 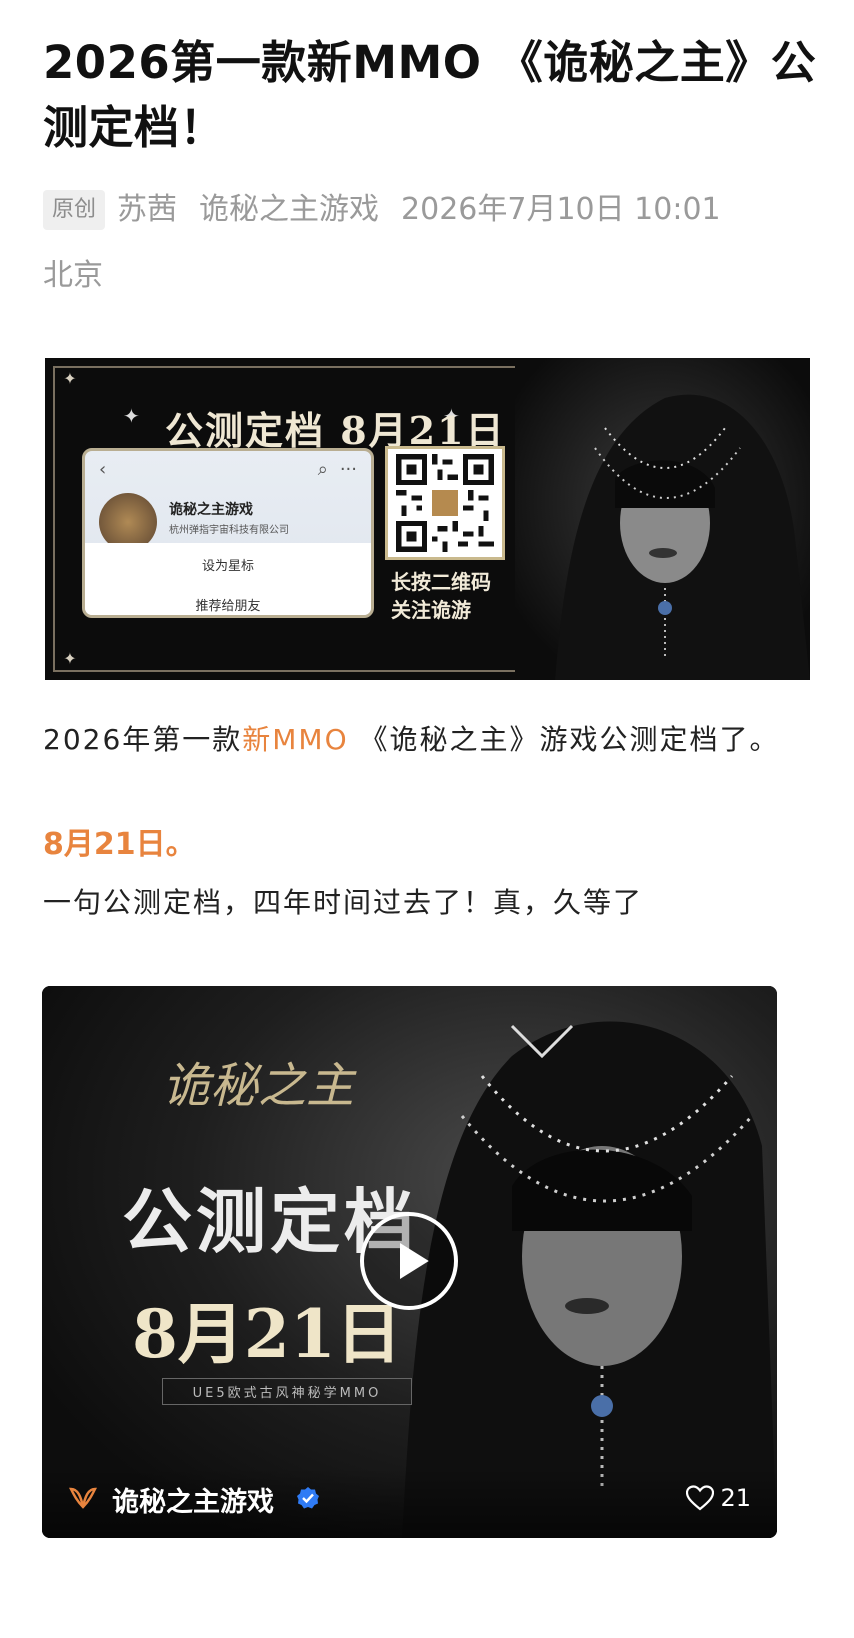 What do you see at coordinates (267, 1334) in the screenshot?
I see `video-date: 8月21日` at bounding box center [267, 1334].